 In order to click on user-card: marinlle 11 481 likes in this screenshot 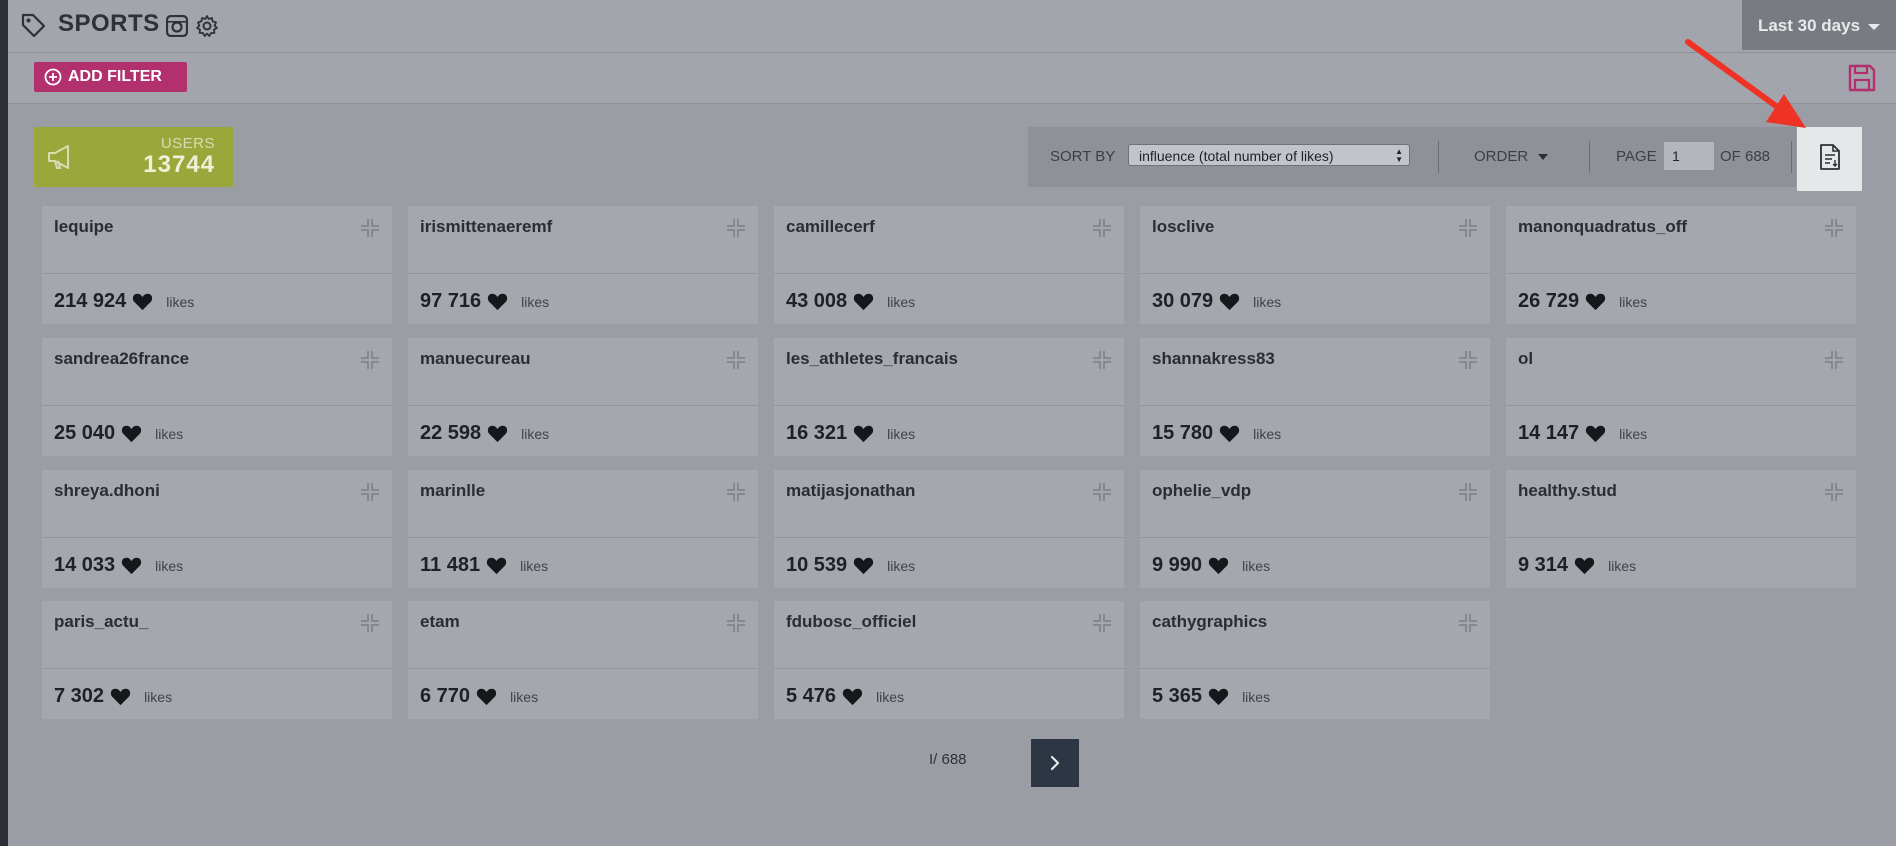, I will do `click(583, 529)`.